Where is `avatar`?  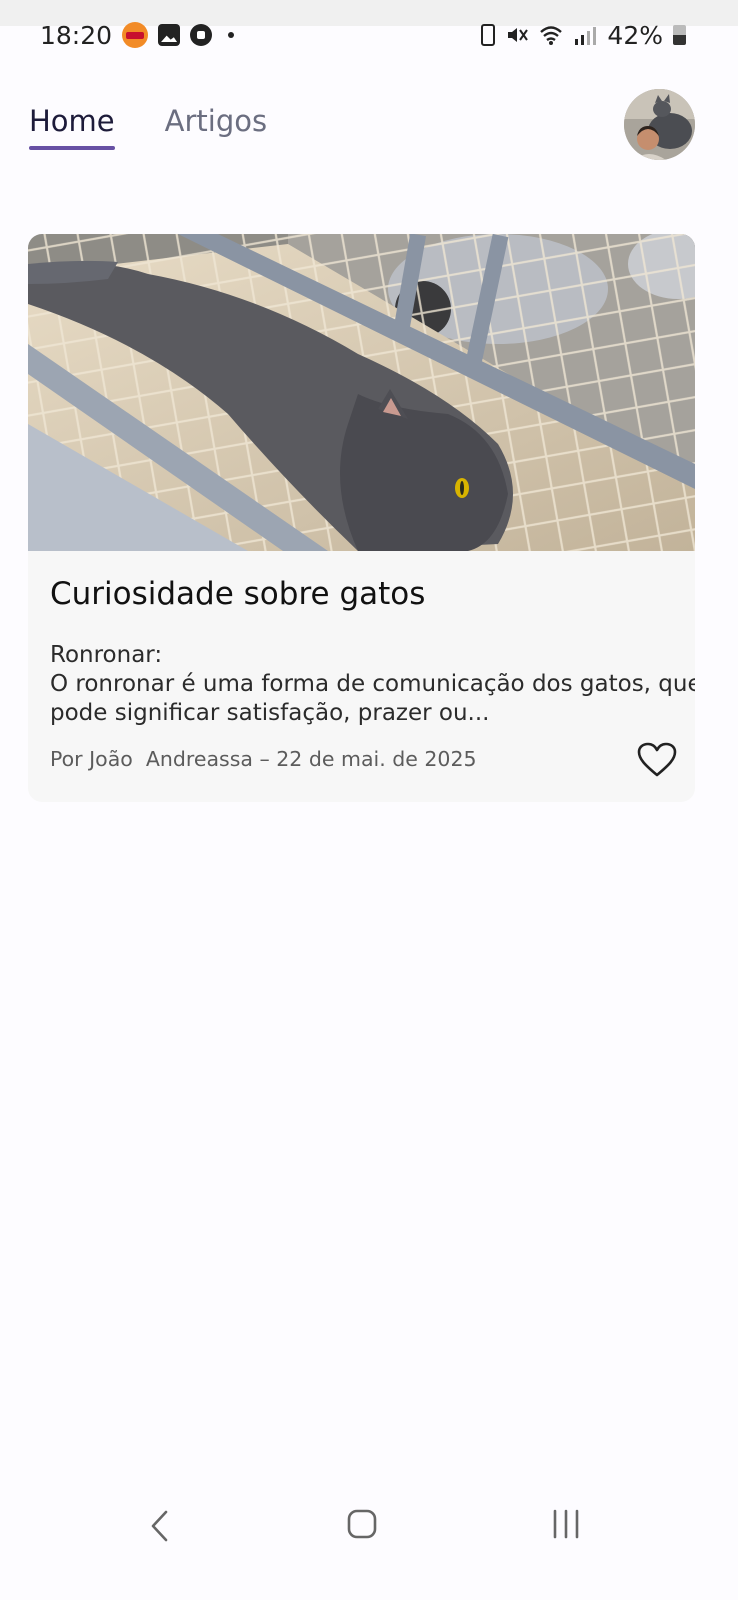 avatar is located at coordinates (659, 124).